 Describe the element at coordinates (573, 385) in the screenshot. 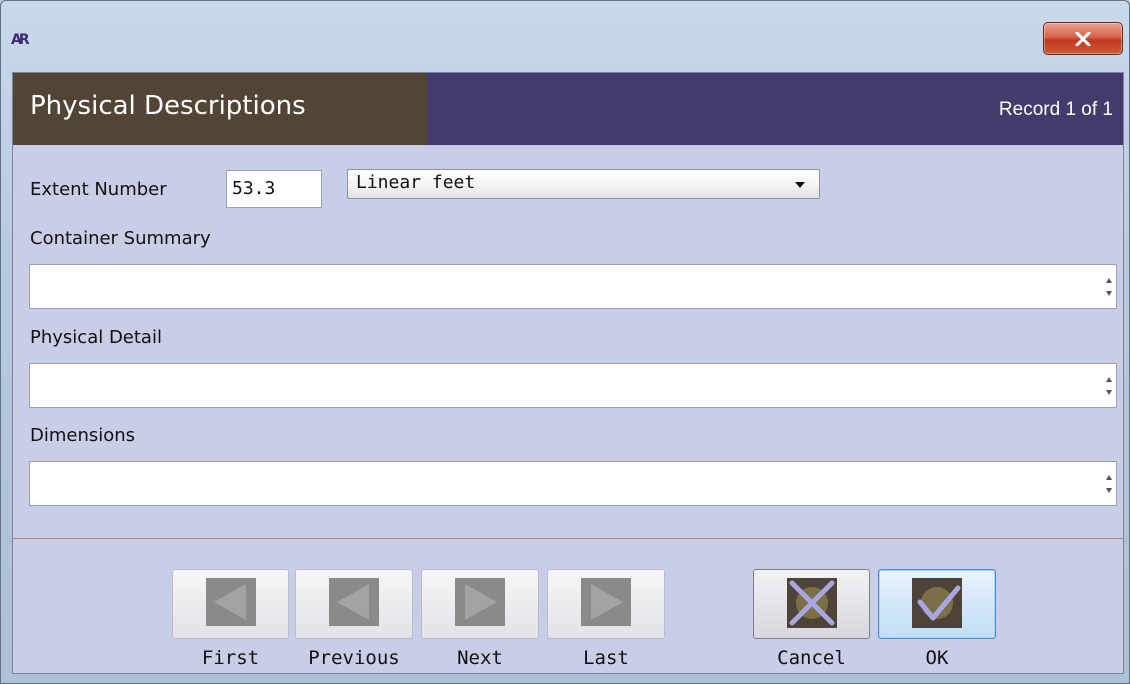

I see `physical-detail-field` at that location.